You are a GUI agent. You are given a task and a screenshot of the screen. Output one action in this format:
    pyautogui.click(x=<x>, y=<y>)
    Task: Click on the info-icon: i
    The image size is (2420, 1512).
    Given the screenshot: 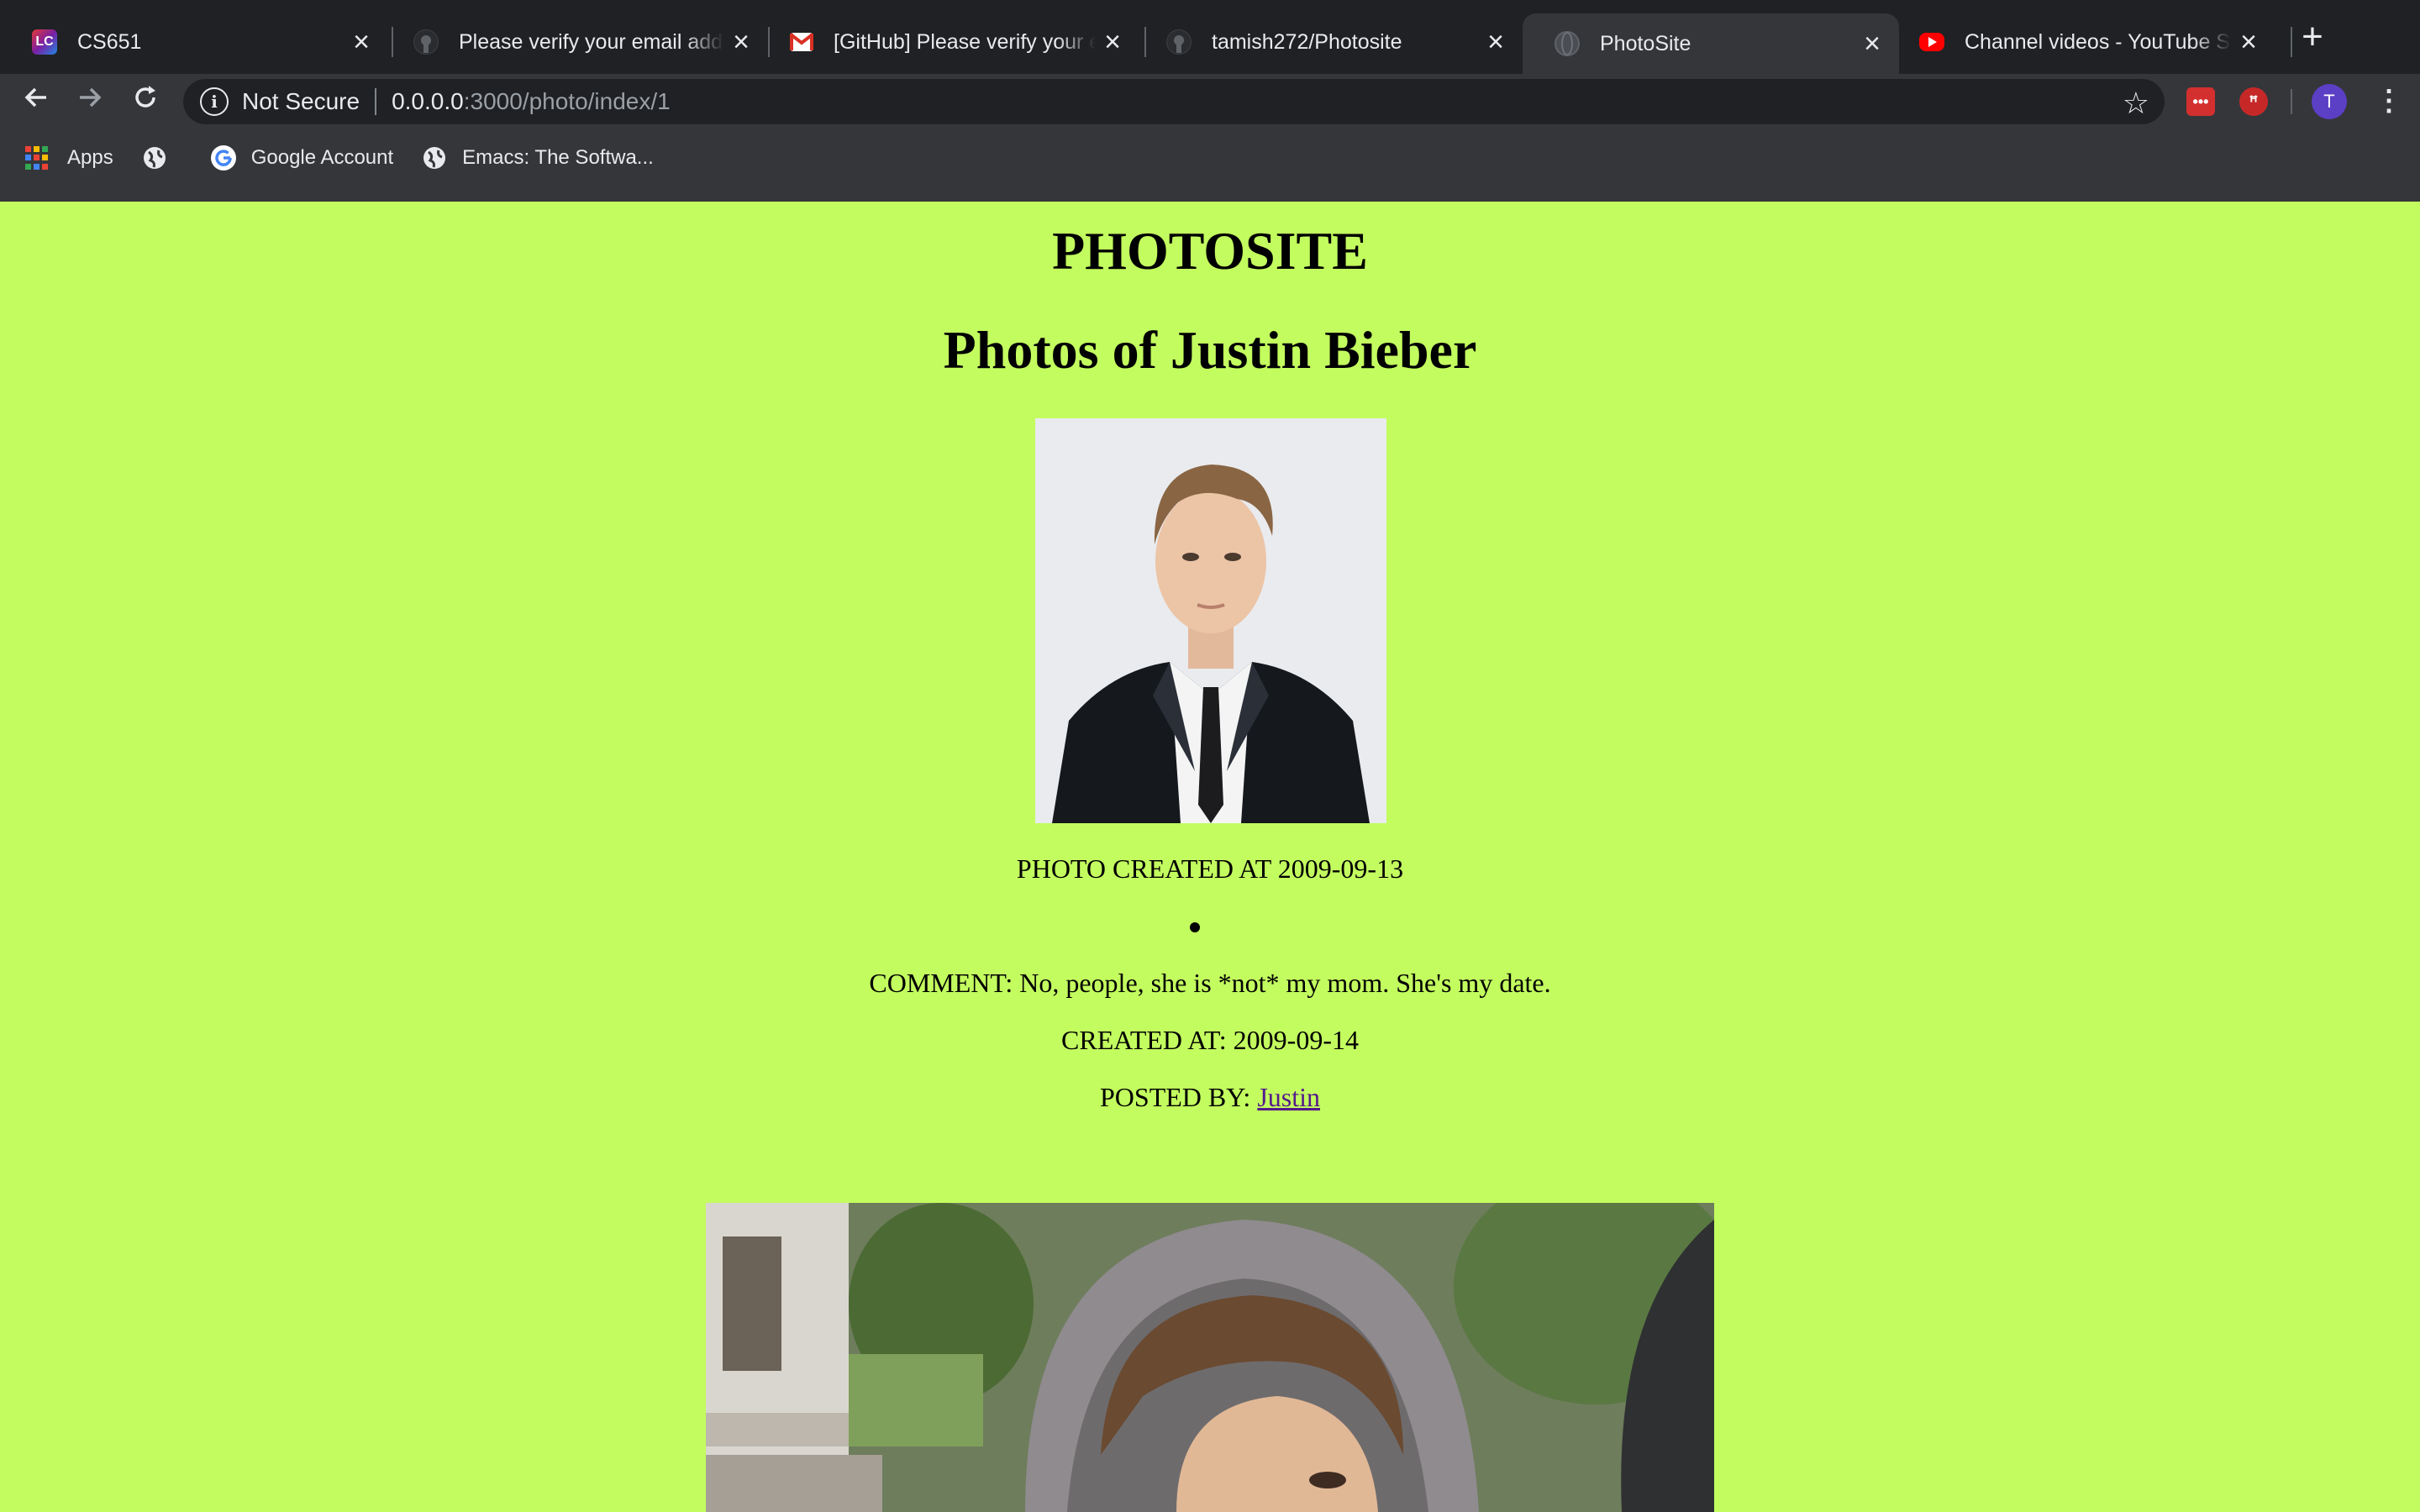 What is the action you would take?
    pyautogui.click(x=214, y=101)
    